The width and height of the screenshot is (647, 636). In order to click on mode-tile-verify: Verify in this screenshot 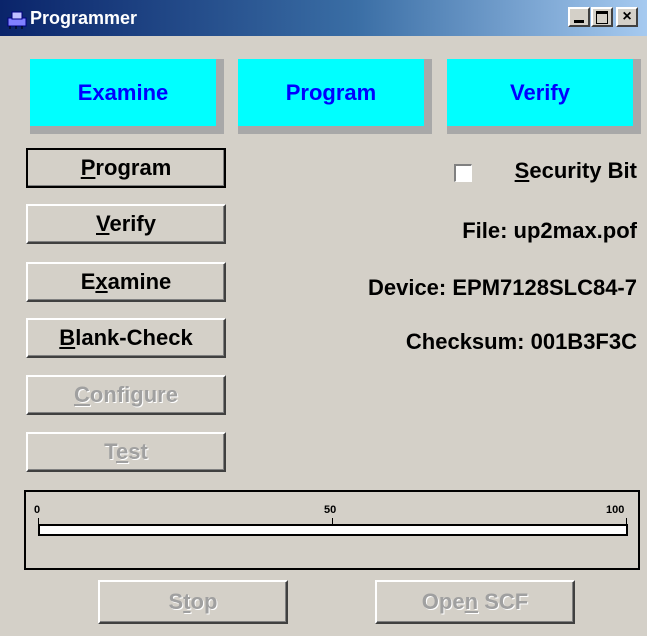, I will do `click(544, 96)`.